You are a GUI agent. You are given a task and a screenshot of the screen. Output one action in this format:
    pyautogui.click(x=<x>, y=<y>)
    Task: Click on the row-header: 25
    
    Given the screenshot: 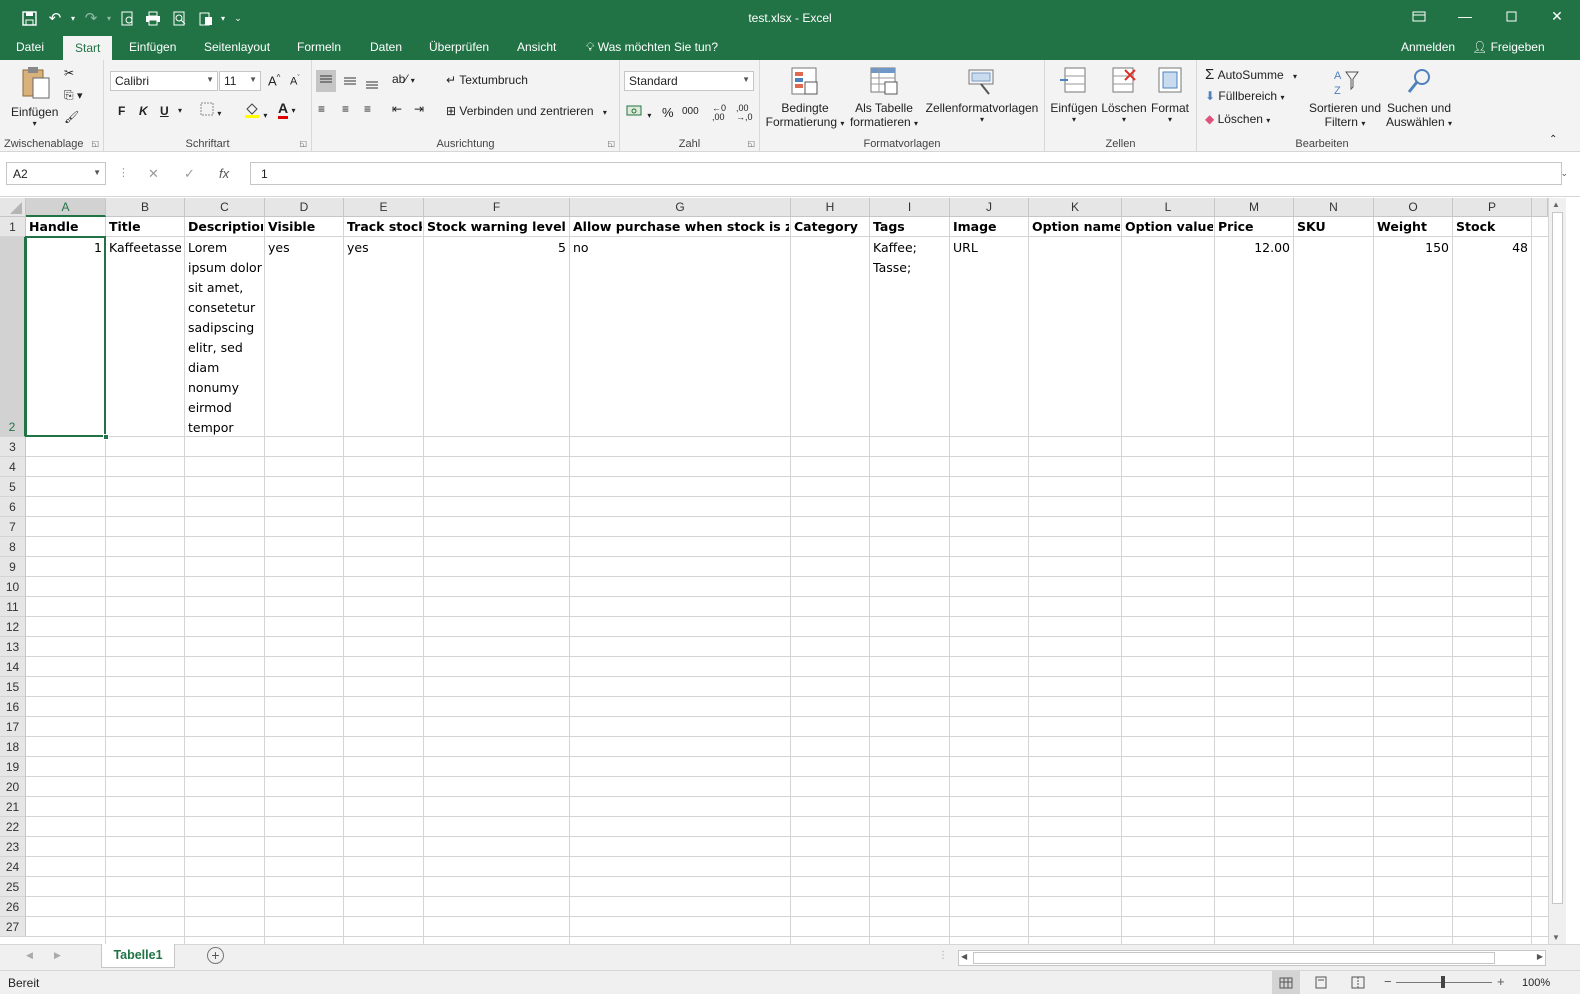 What is the action you would take?
    pyautogui.click(x=13, y=887)
    